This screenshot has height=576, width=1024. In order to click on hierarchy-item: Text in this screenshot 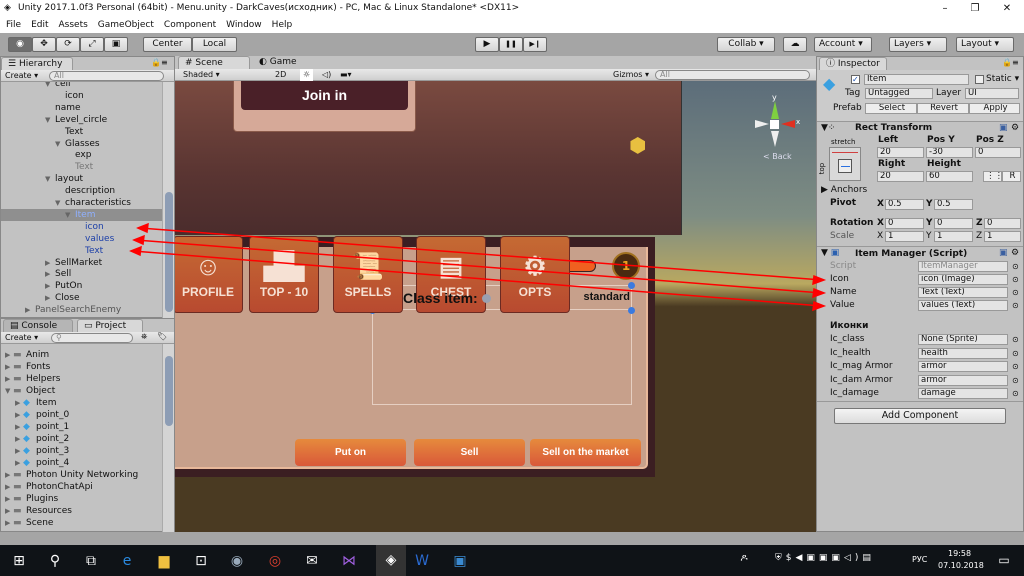, I will do `click(82, 167)`.